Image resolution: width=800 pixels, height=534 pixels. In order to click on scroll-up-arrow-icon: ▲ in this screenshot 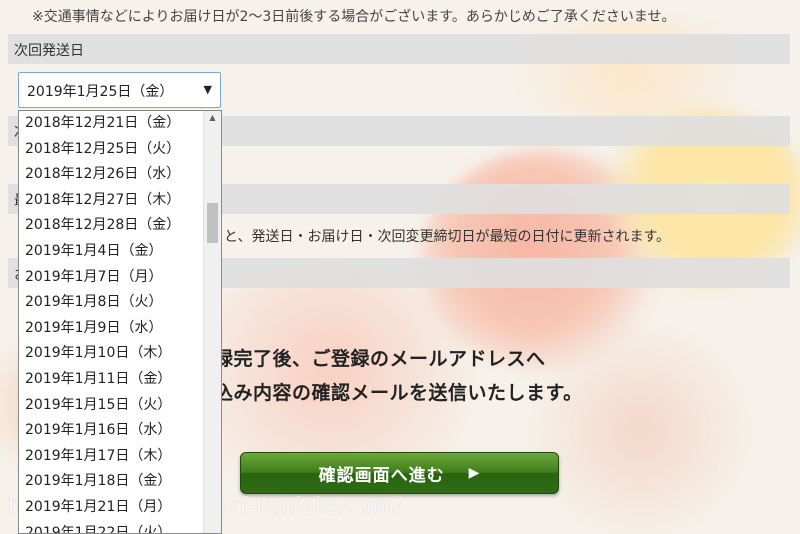, I will do `click(212, 117)`.